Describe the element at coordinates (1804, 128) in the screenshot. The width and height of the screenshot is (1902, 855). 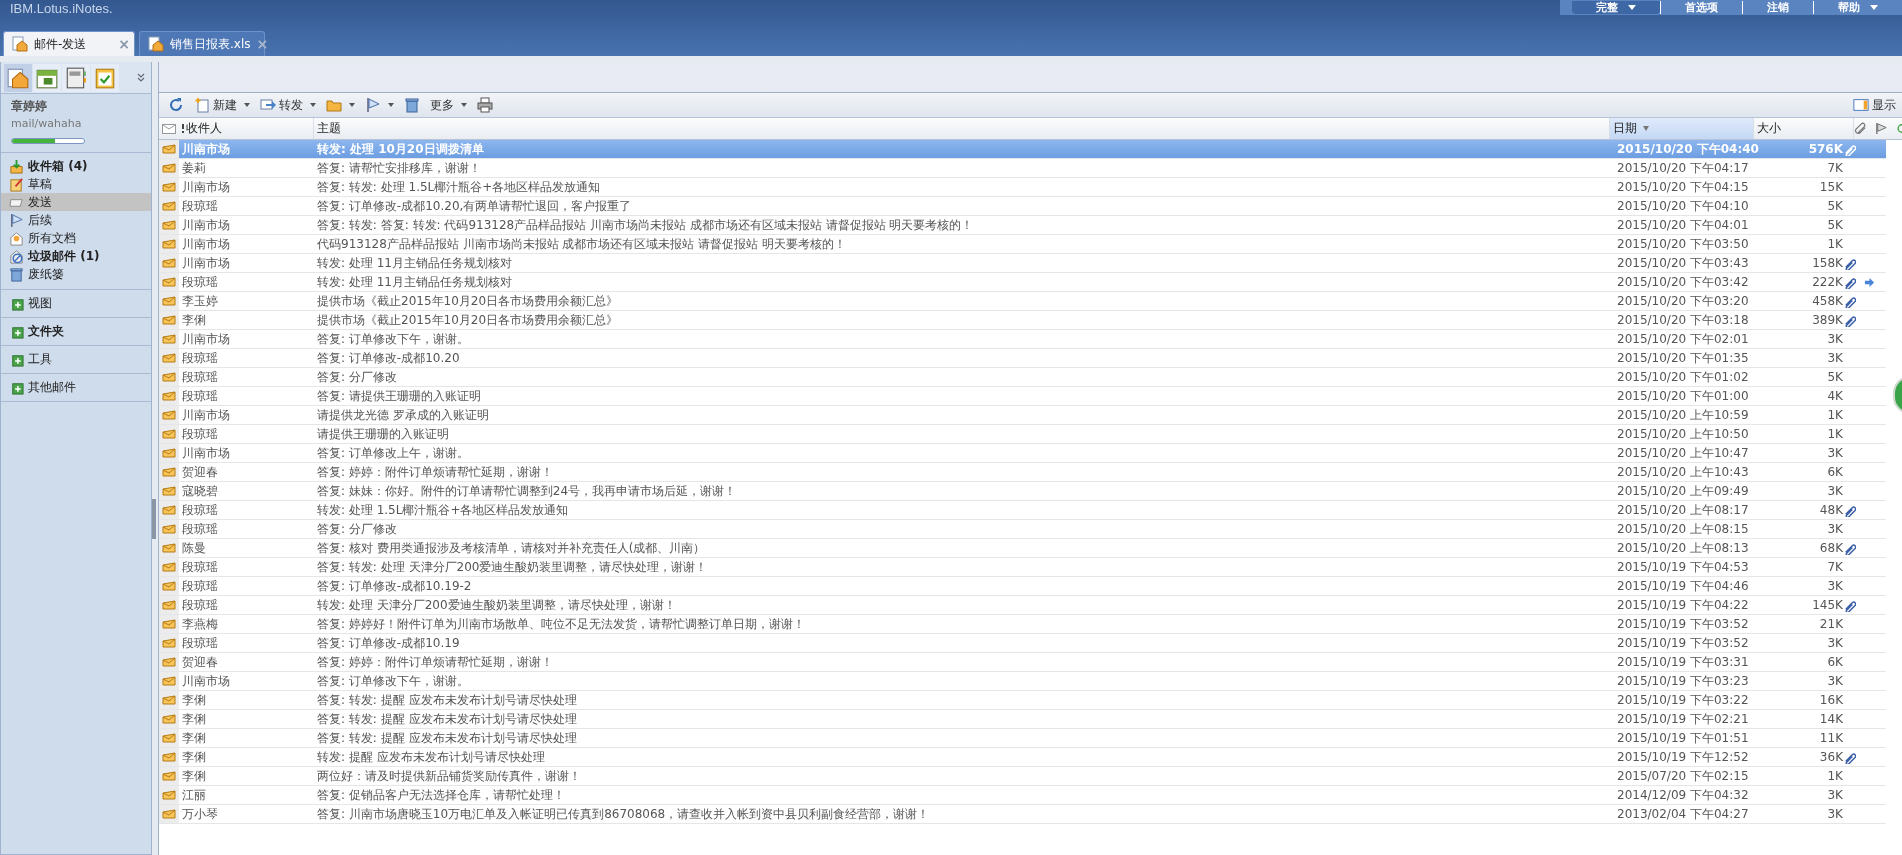
I see `column-header: 大小` at that location.